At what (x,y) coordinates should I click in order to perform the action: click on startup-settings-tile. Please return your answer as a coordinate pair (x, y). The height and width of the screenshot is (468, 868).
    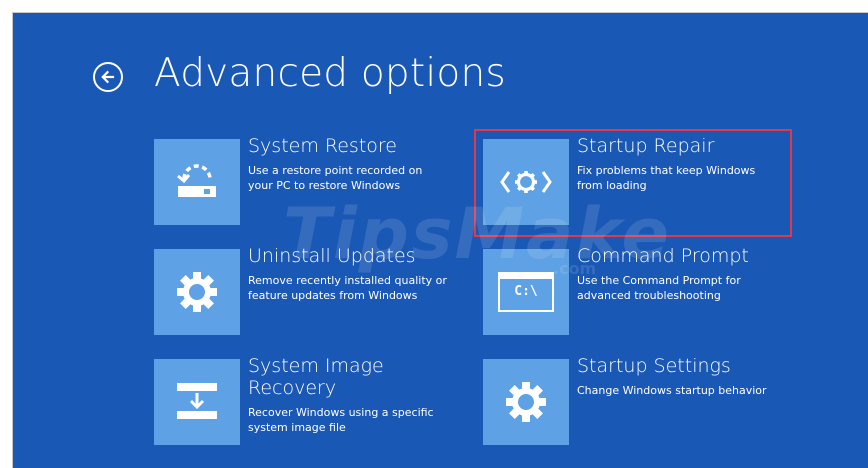
    Looking at the image, I should click on (526, 402).